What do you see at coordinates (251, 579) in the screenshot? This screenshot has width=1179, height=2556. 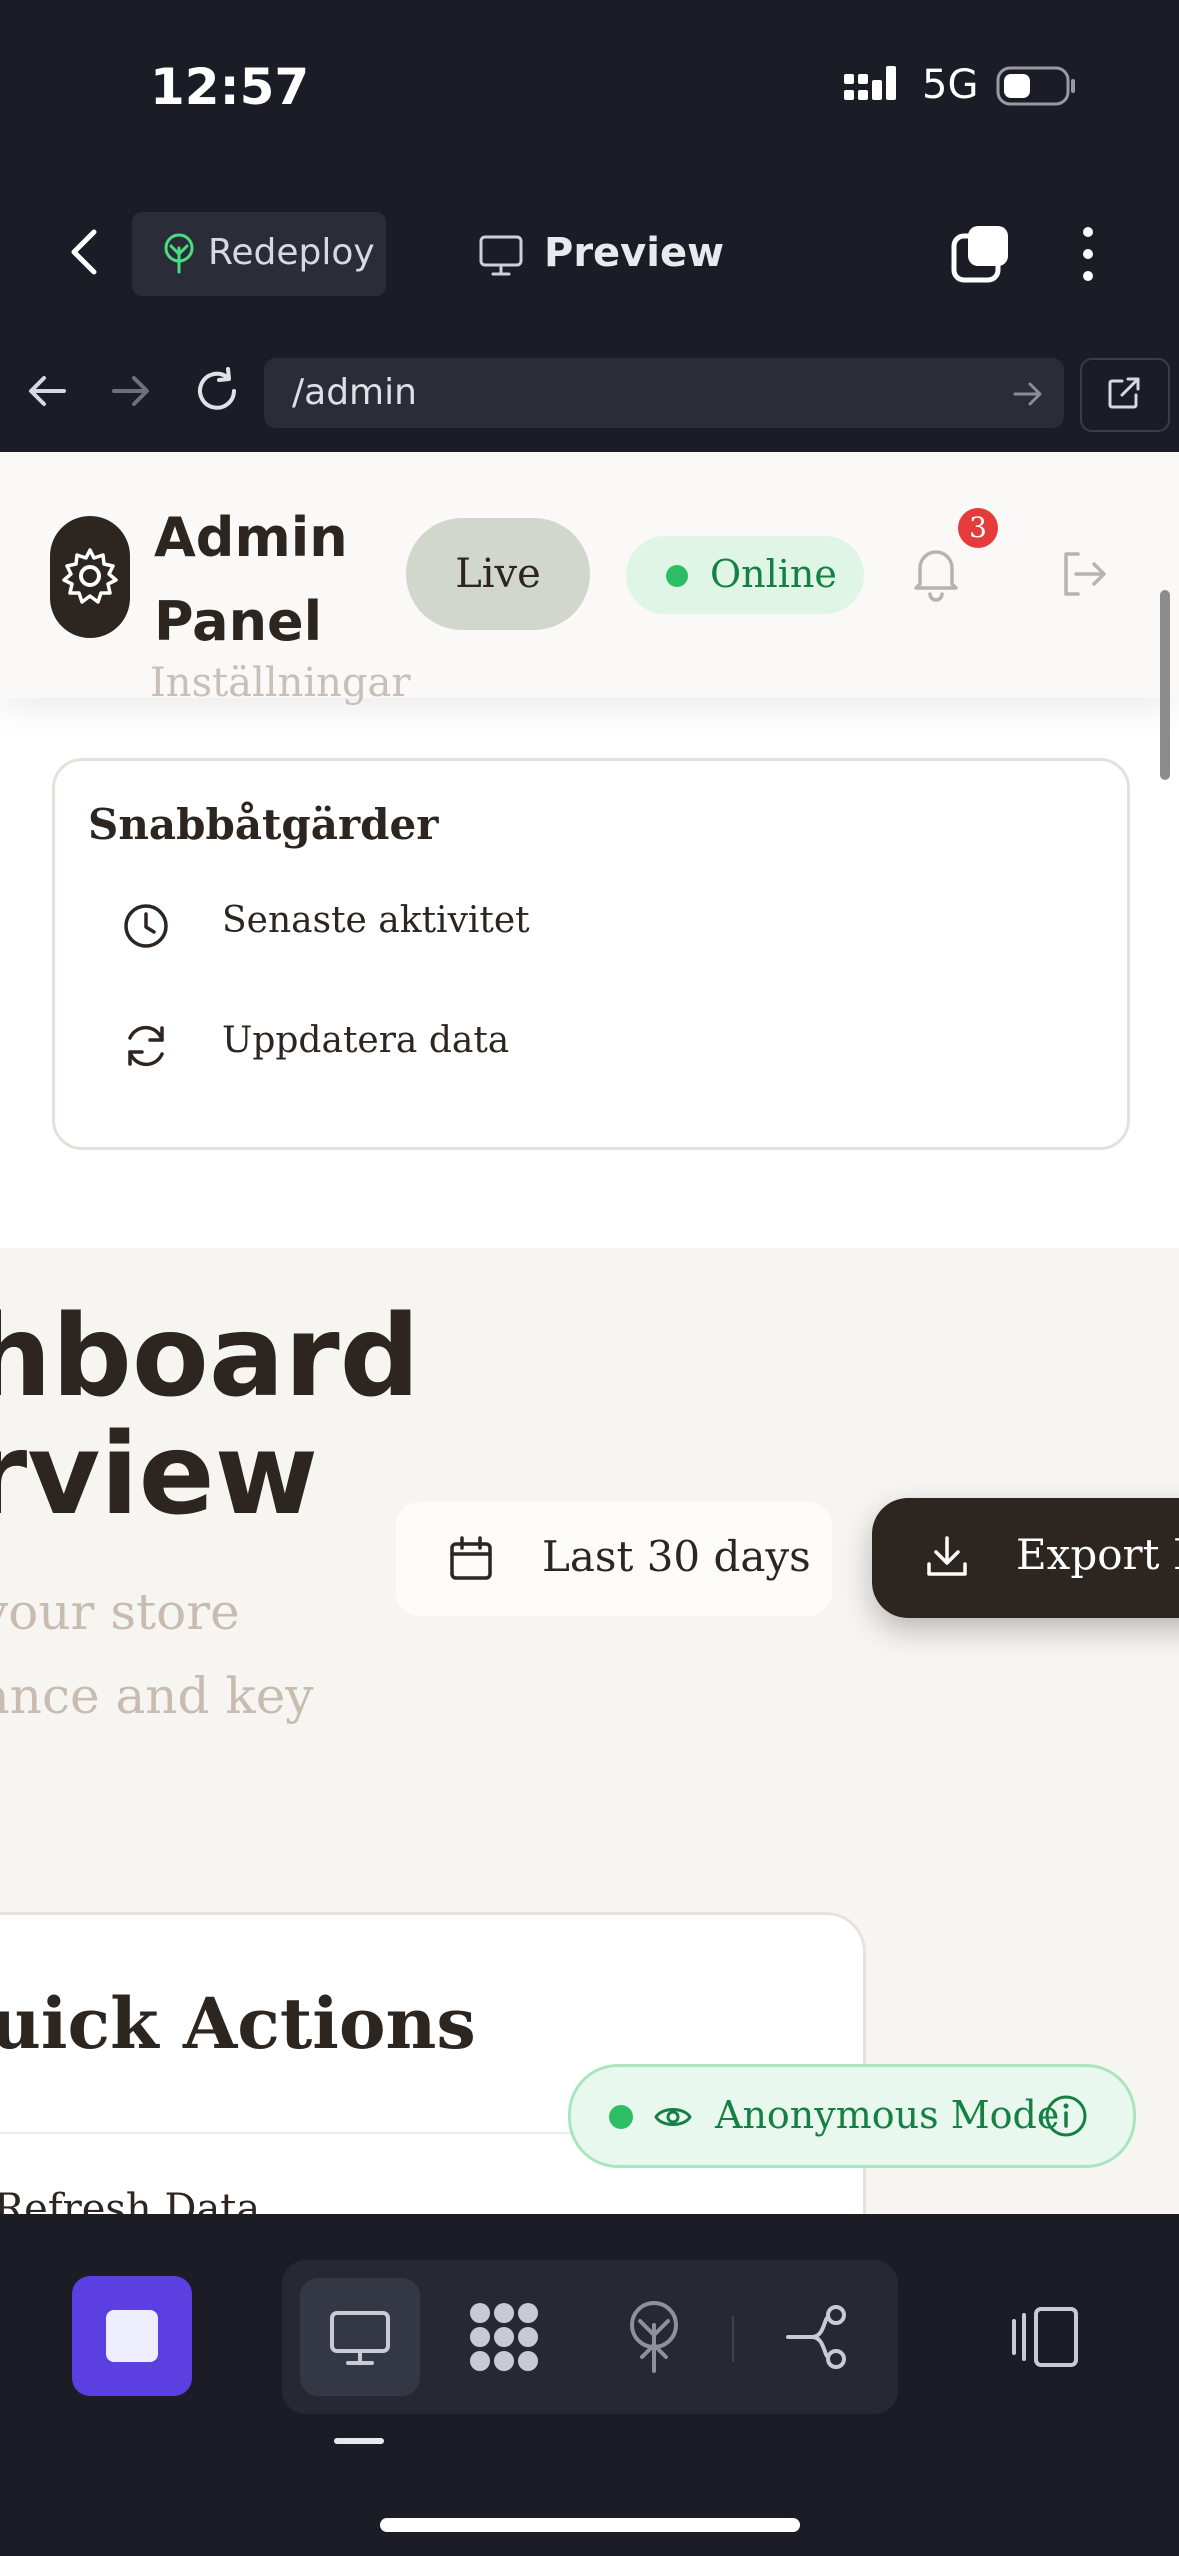 I see `admin-title: Admin Panel` at bounding box center [251, 579].